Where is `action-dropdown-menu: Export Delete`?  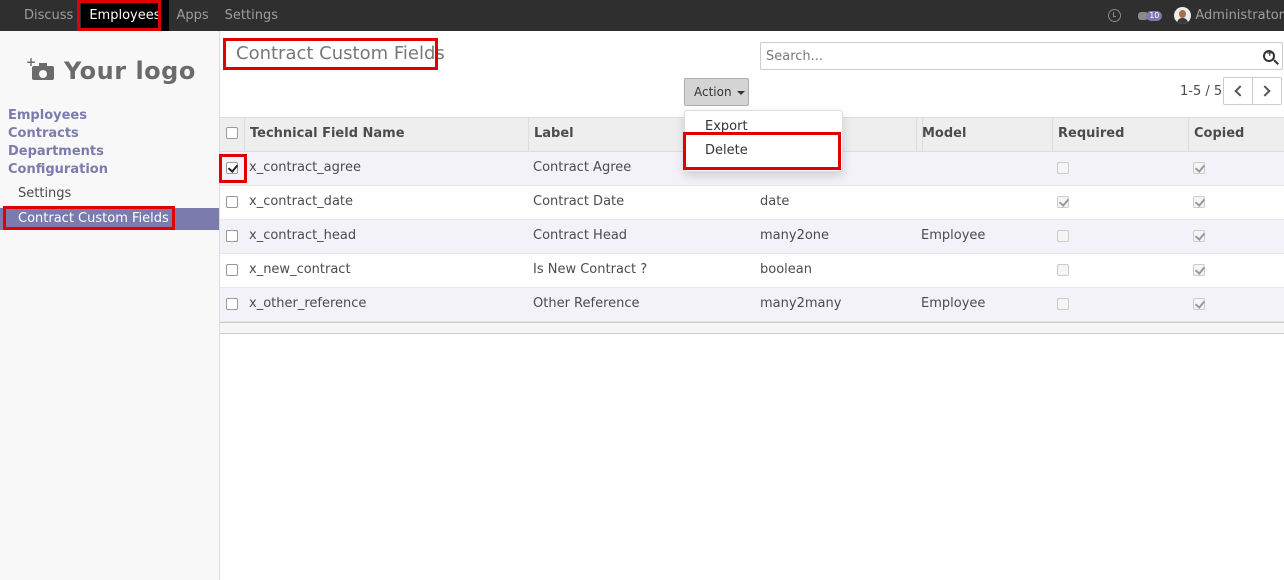 action-dropdown-menu: Export Delete is located at coordinates (763, 141).